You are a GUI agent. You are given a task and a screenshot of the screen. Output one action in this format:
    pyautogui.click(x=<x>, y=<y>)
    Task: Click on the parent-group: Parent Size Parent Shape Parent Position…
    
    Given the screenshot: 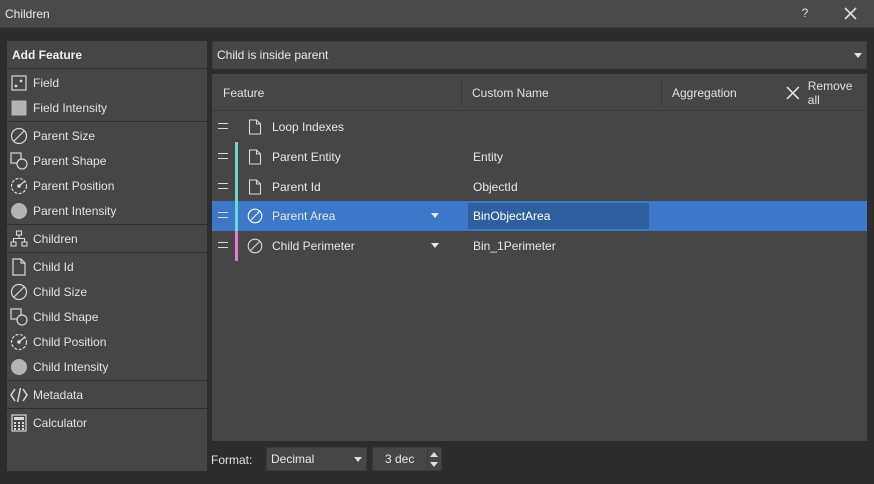 What is the action you would take?
    pyautogui.click(x=107, y=173)
    